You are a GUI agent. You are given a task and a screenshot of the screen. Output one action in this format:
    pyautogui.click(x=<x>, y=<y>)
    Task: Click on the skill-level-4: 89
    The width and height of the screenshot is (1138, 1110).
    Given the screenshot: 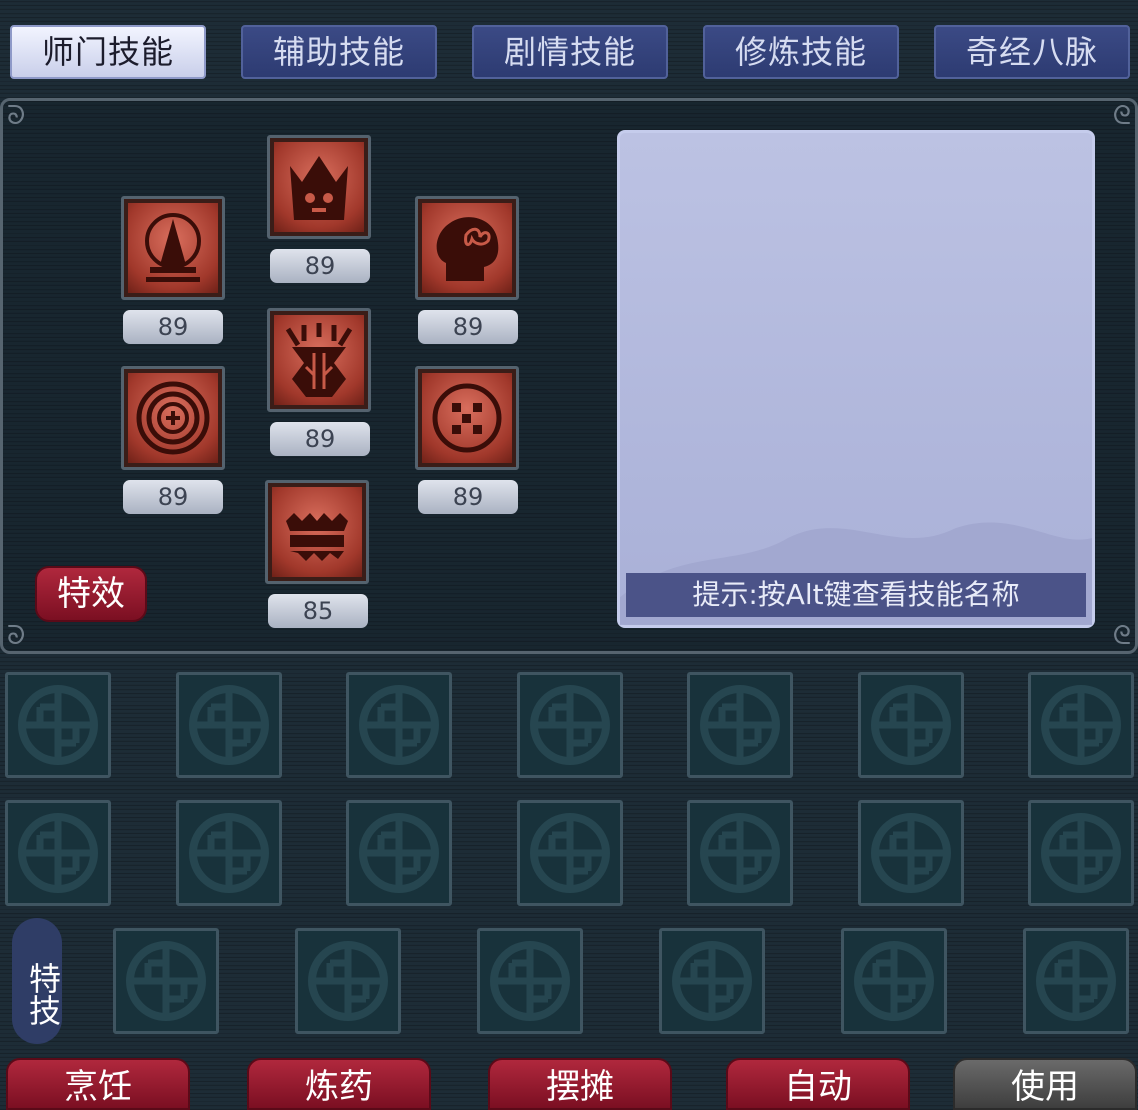 What is the action you would take?
    pyautogui.click(x=173, y=497)
    